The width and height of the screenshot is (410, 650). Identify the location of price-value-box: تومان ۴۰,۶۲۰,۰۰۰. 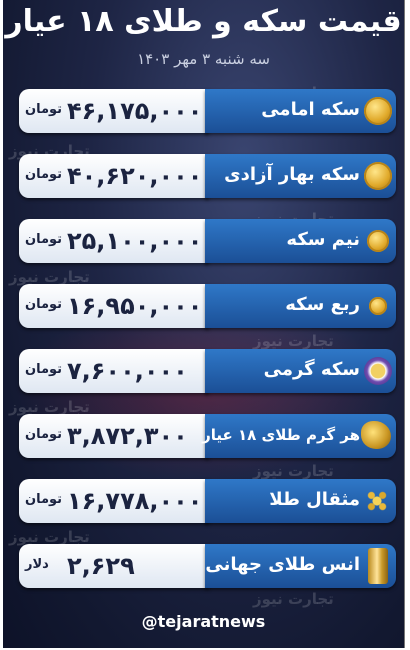
(114, 176).